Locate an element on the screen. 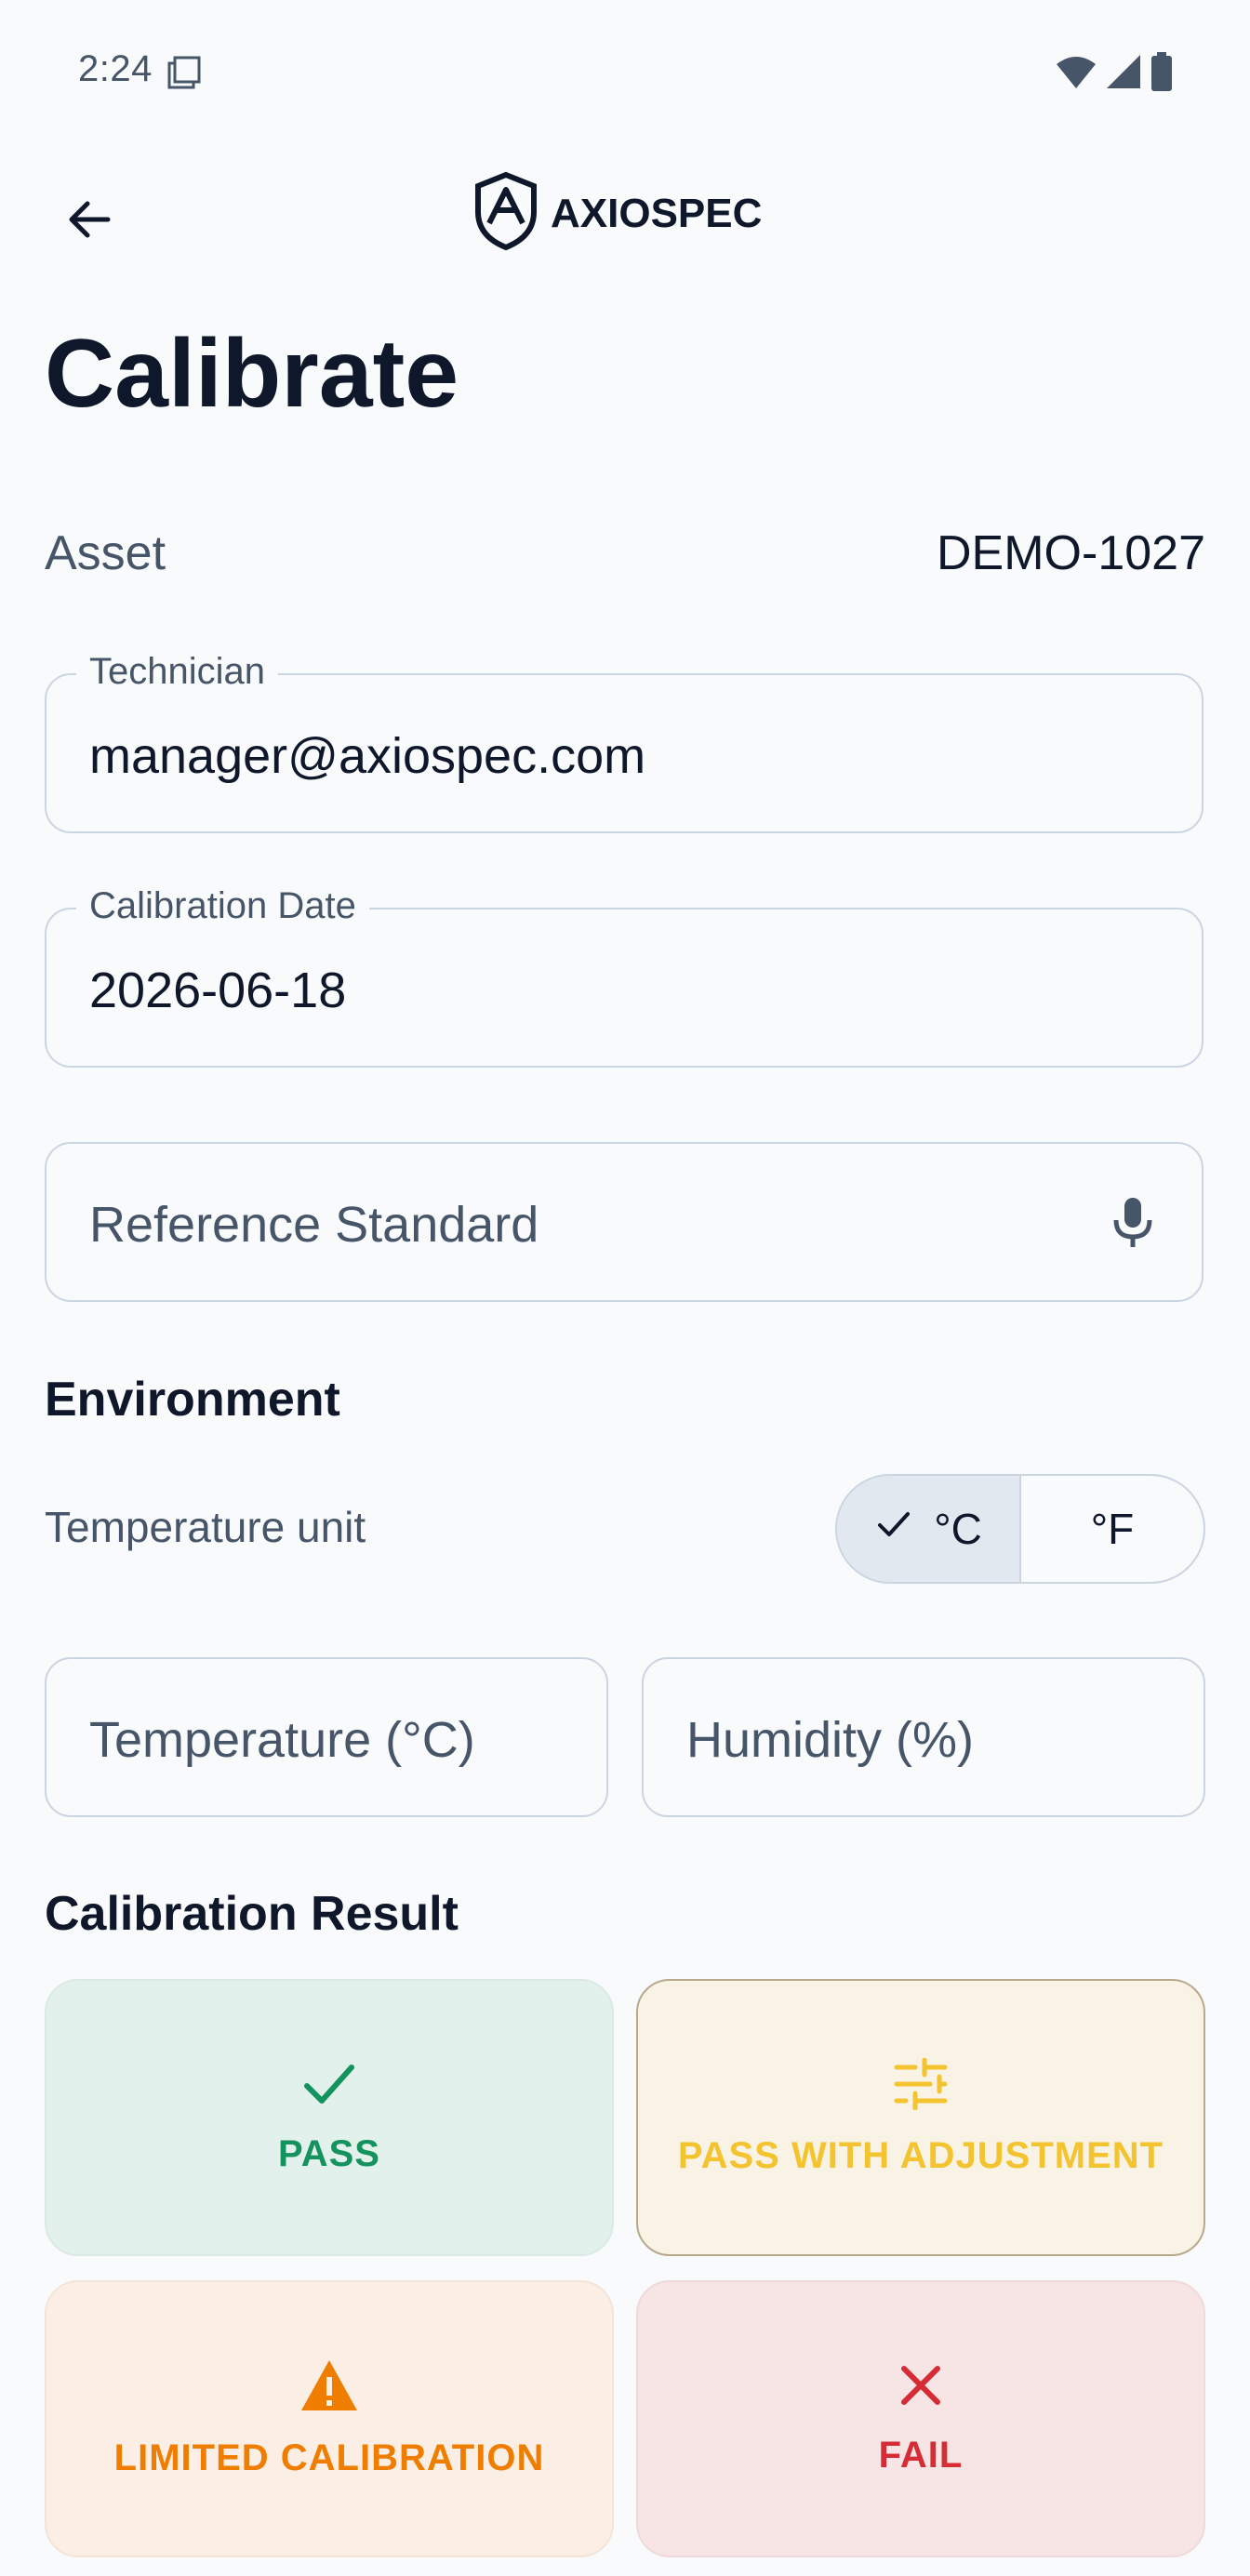  arrow-left-icon is located at coordinates (89, 222).